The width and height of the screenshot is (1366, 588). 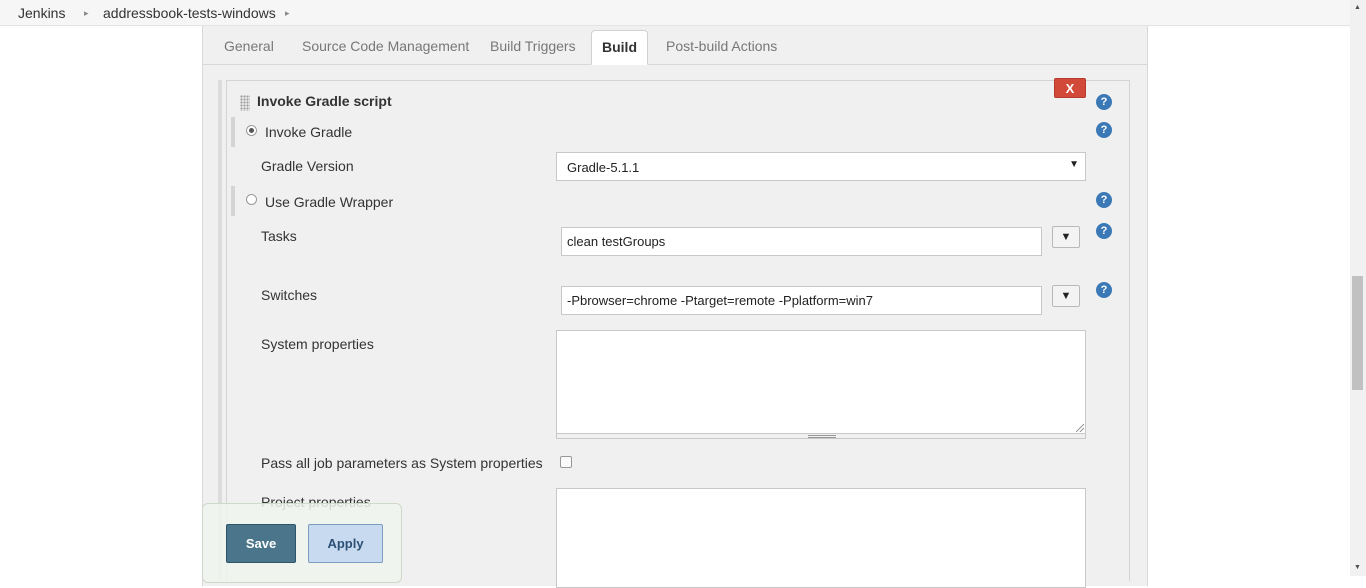 I want to click on system-properties-label: System properties, so click(x=317, y=344).